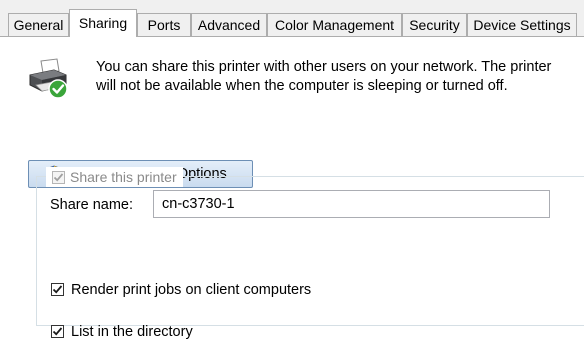 The image size is (584, 359). Describe the element at coordinates (164, 24) in the screenshot. I see `tab-ports: Ports` at that location.